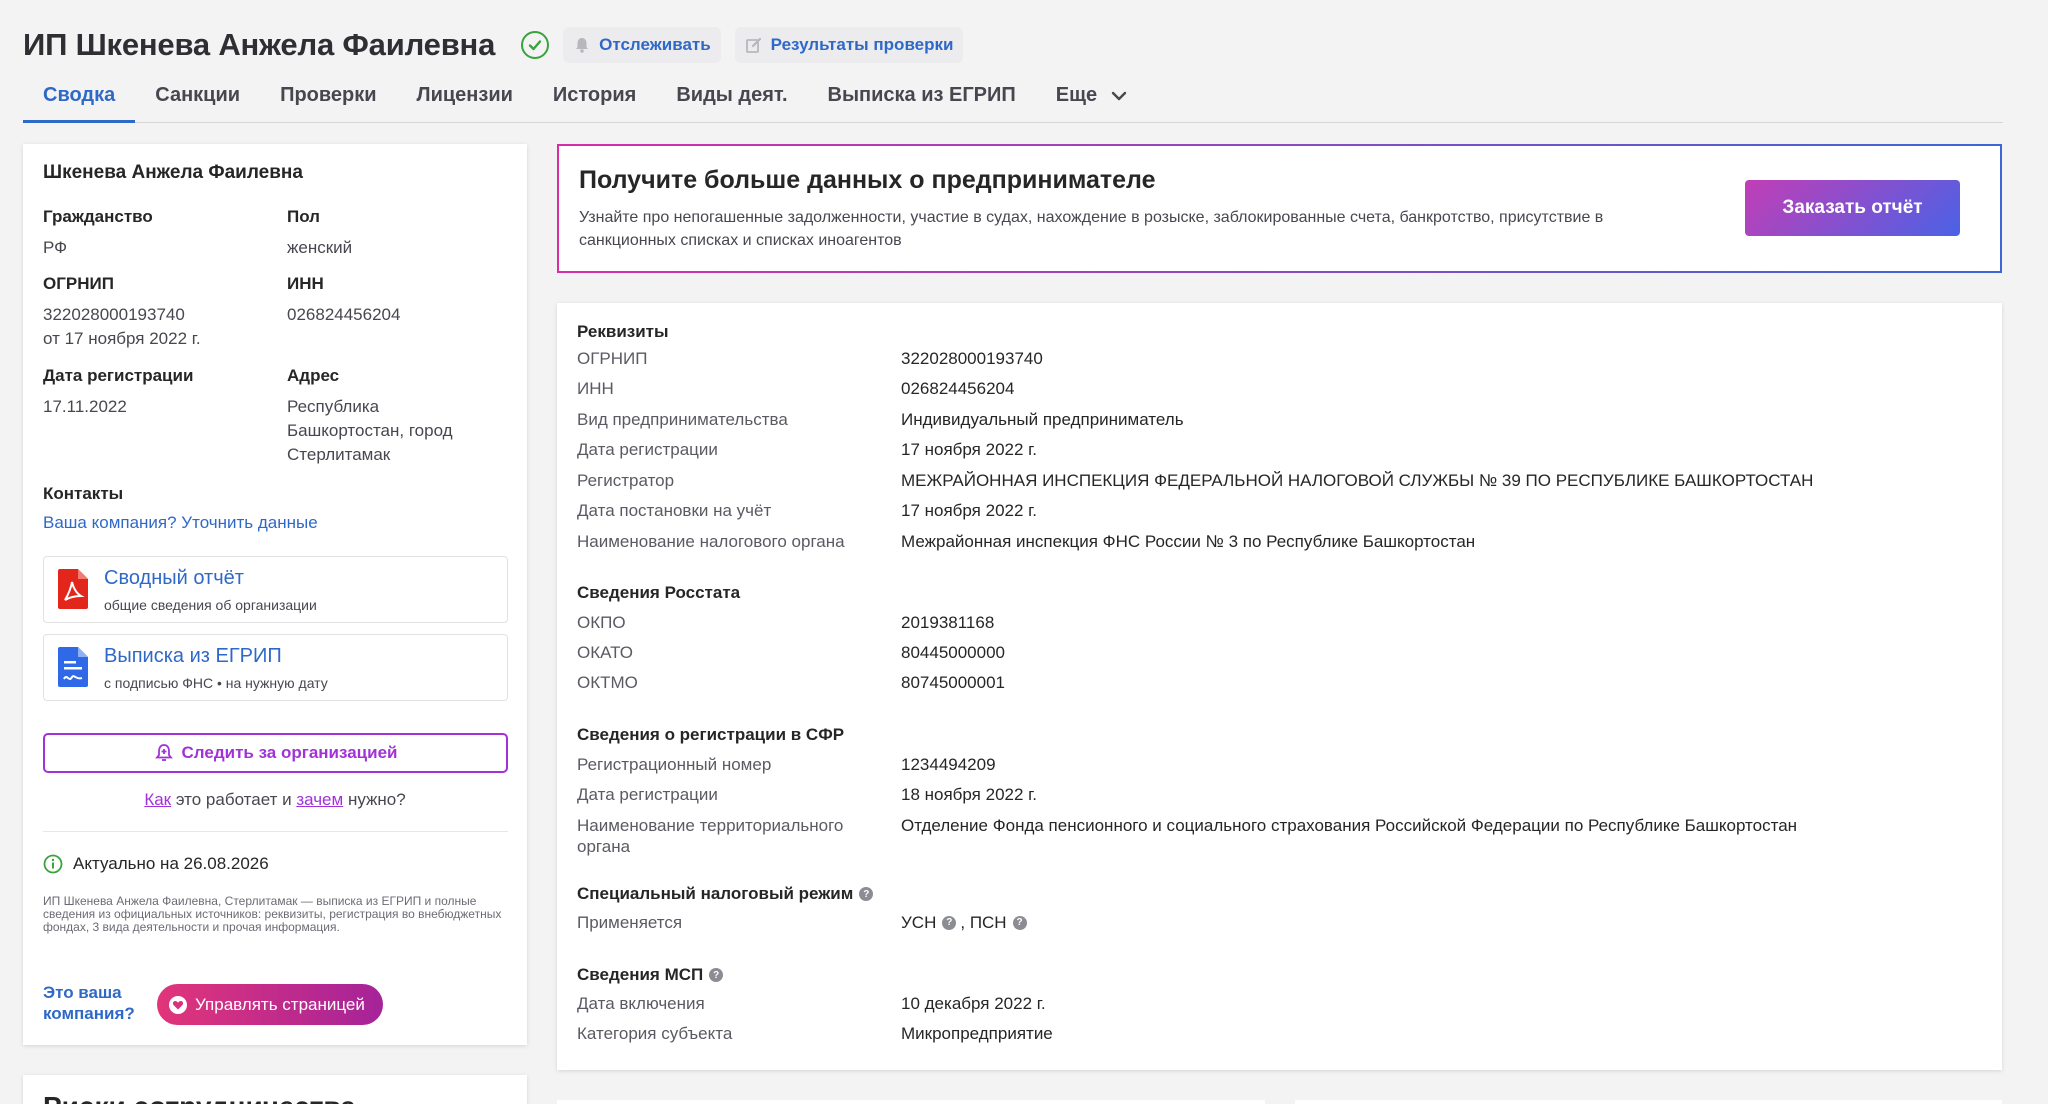 The width and height of the screenshot is (2048, 1104). Describe the element at coordinates (595, 388) in the screenshot. I see `row-key: ИНН` at that location.